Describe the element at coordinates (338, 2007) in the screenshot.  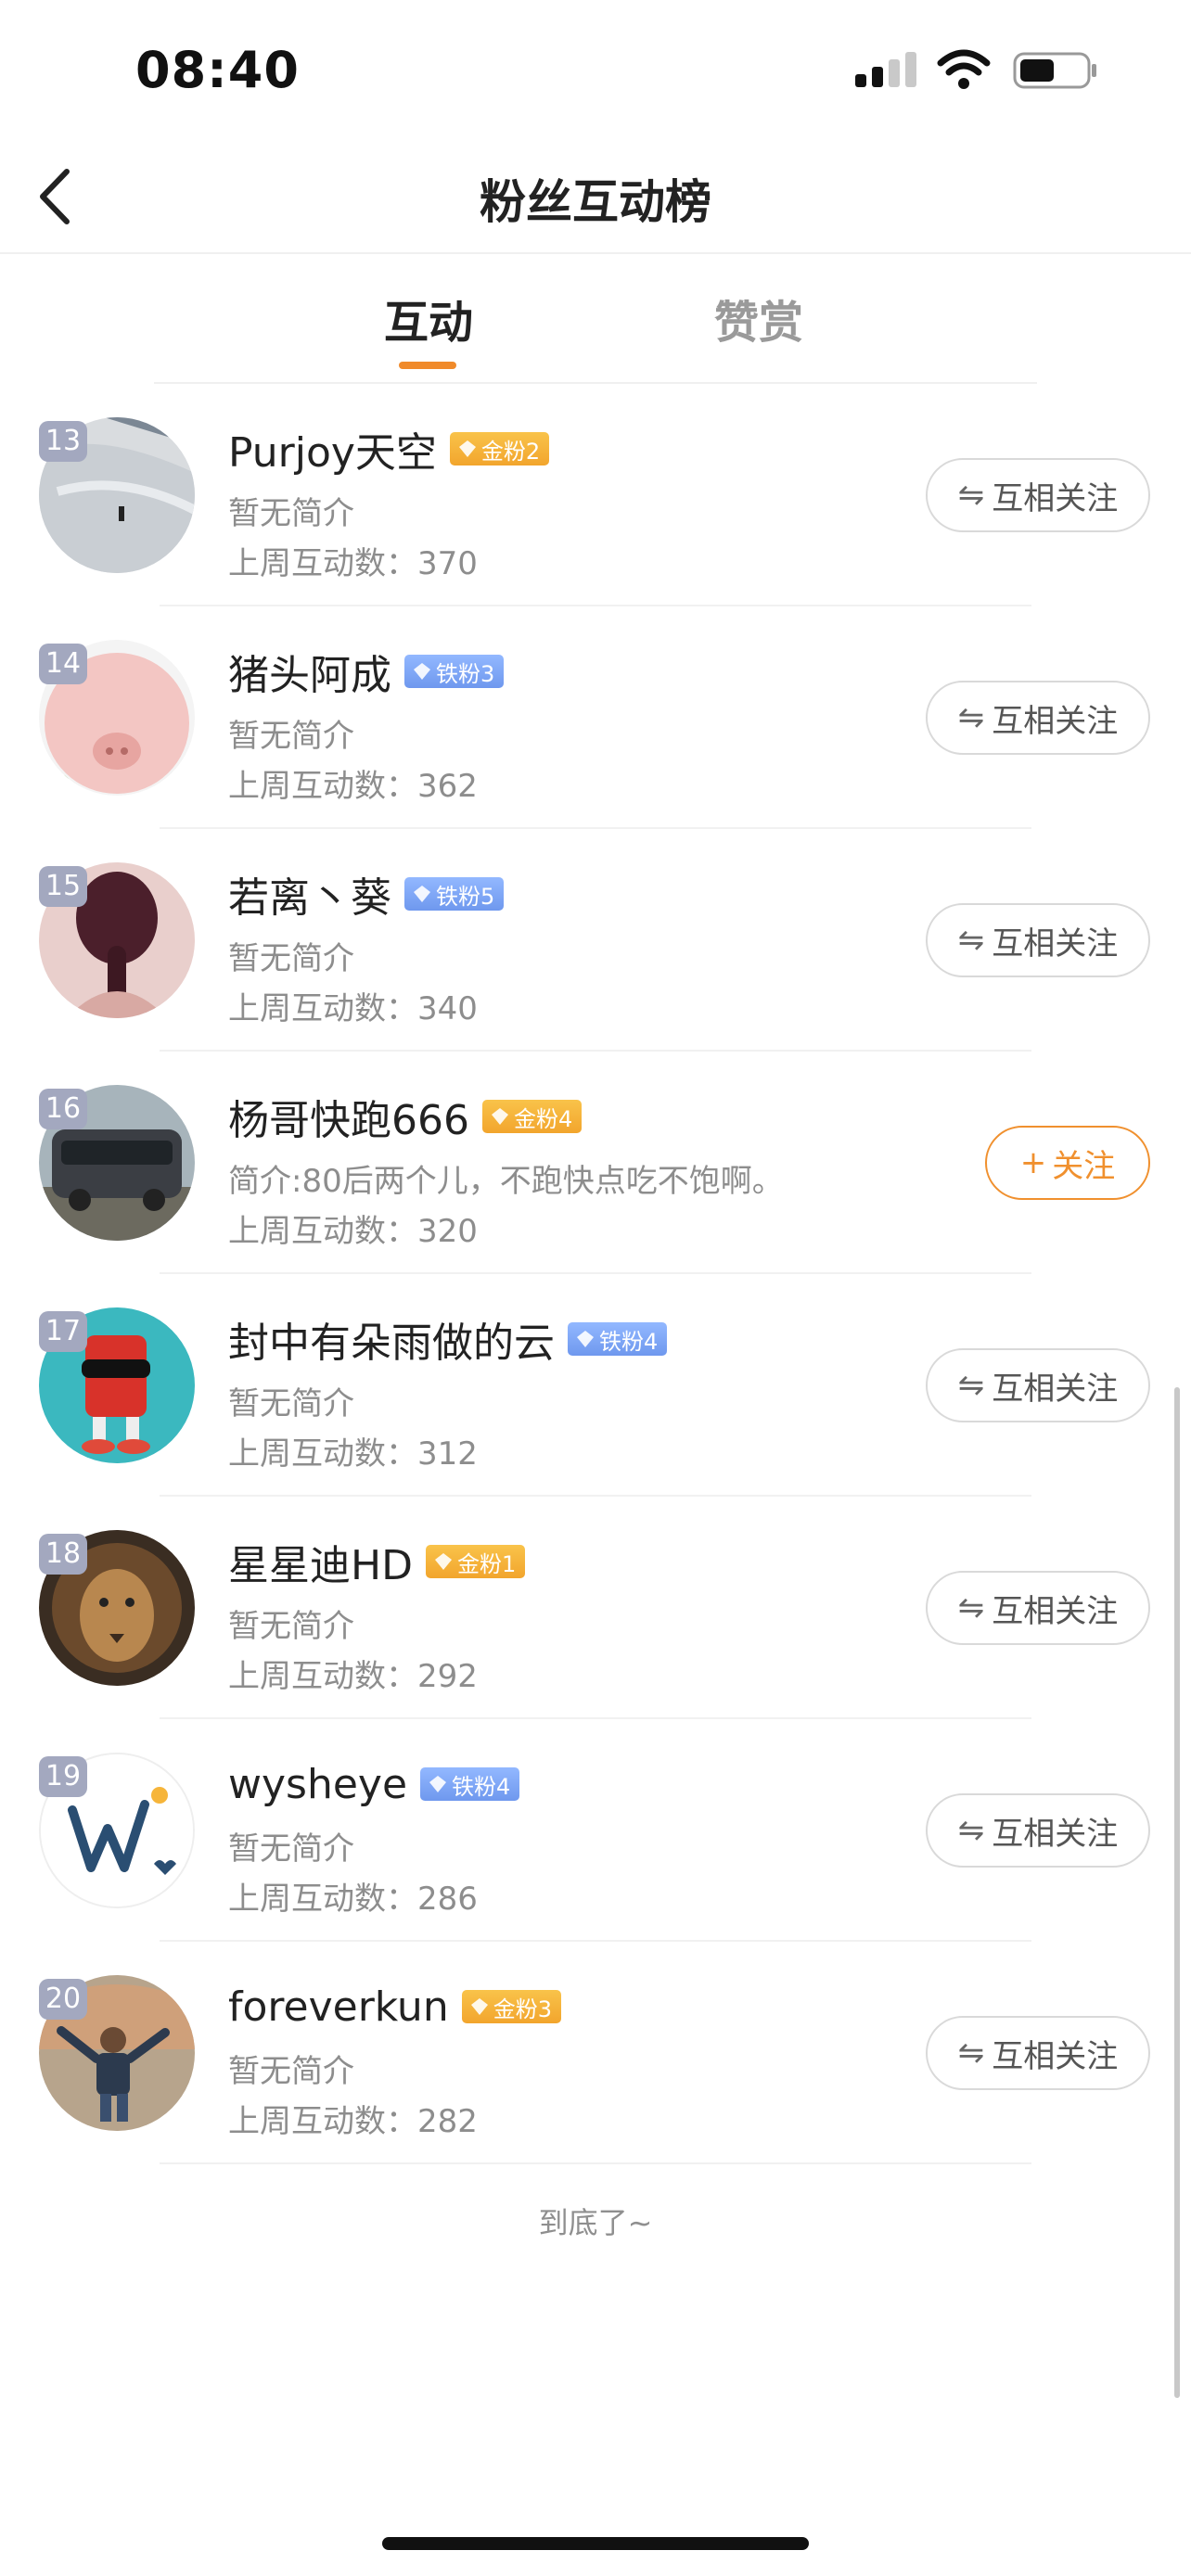
I see `user-name: foreverkun` at that location.